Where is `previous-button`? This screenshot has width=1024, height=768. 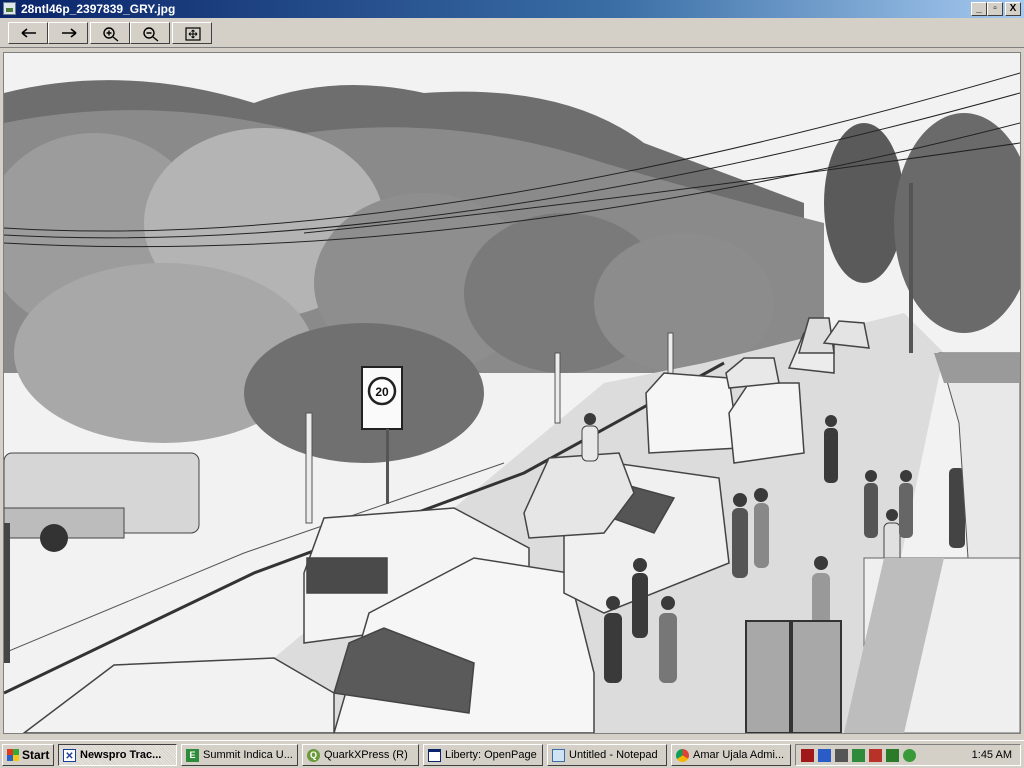 previous-button is located at coordinates (28, 33).